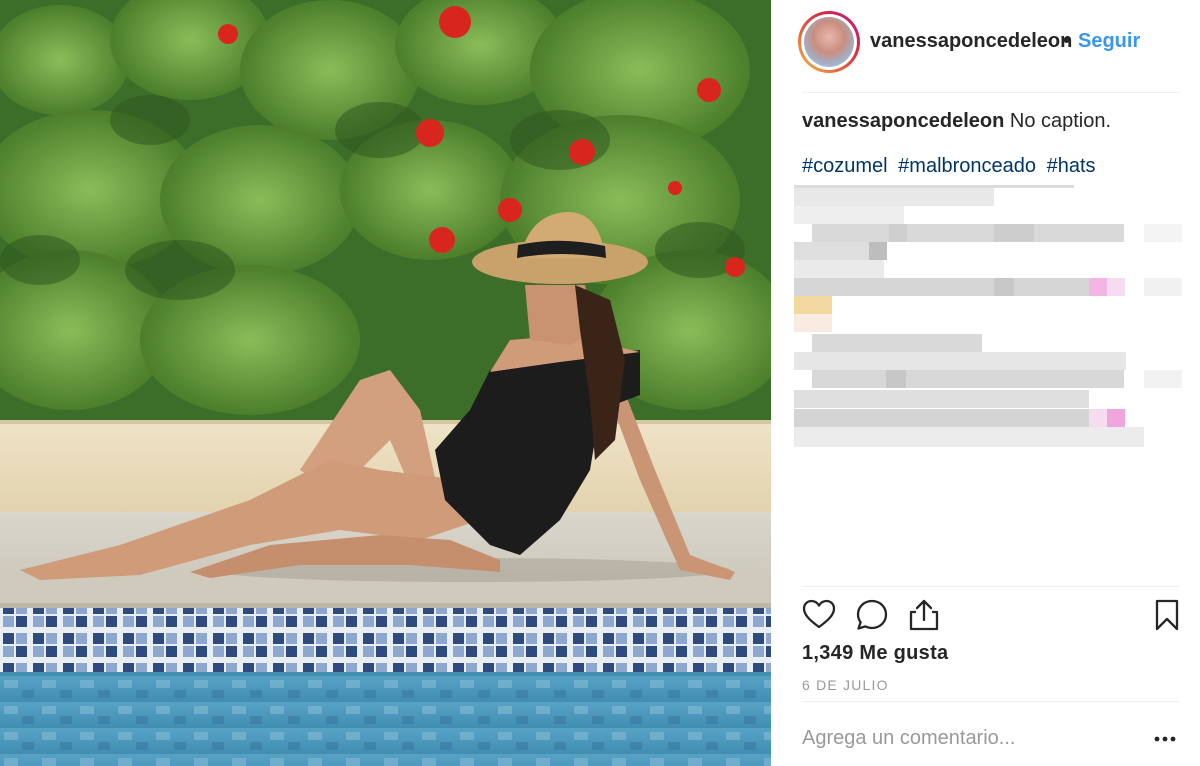  Describe the element at coordinates (1166, 739) in the screenshot. I see `more-options-icon` at that location.